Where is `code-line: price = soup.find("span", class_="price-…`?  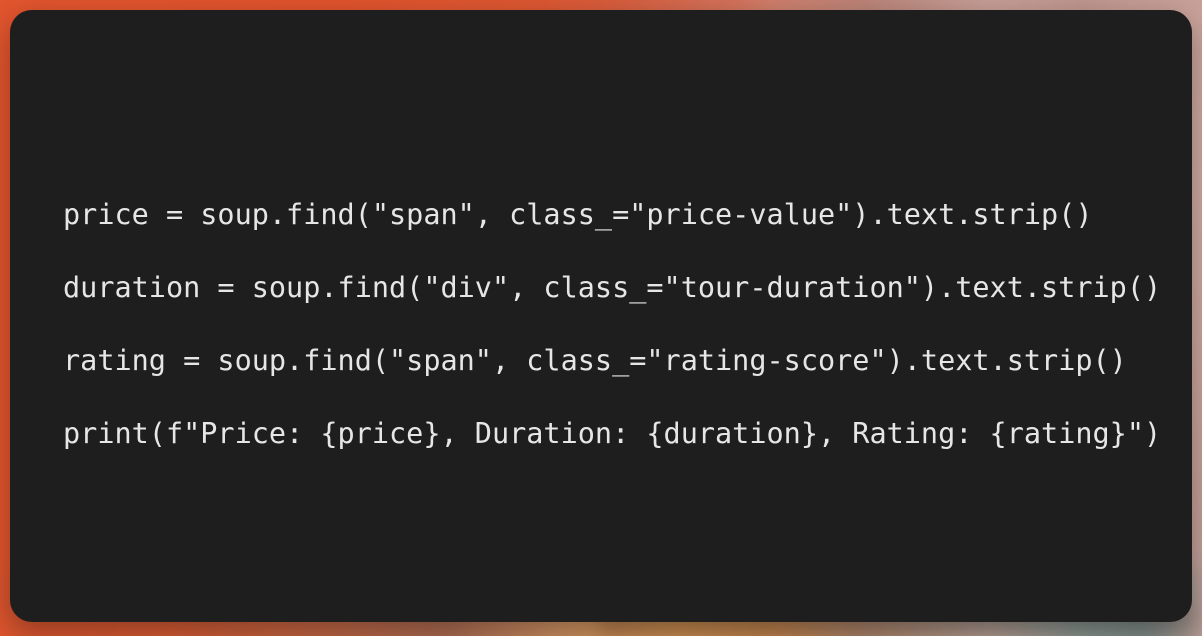
code-line: price = soup.find("span", class_="price-… is located at coordinates (578, 214).